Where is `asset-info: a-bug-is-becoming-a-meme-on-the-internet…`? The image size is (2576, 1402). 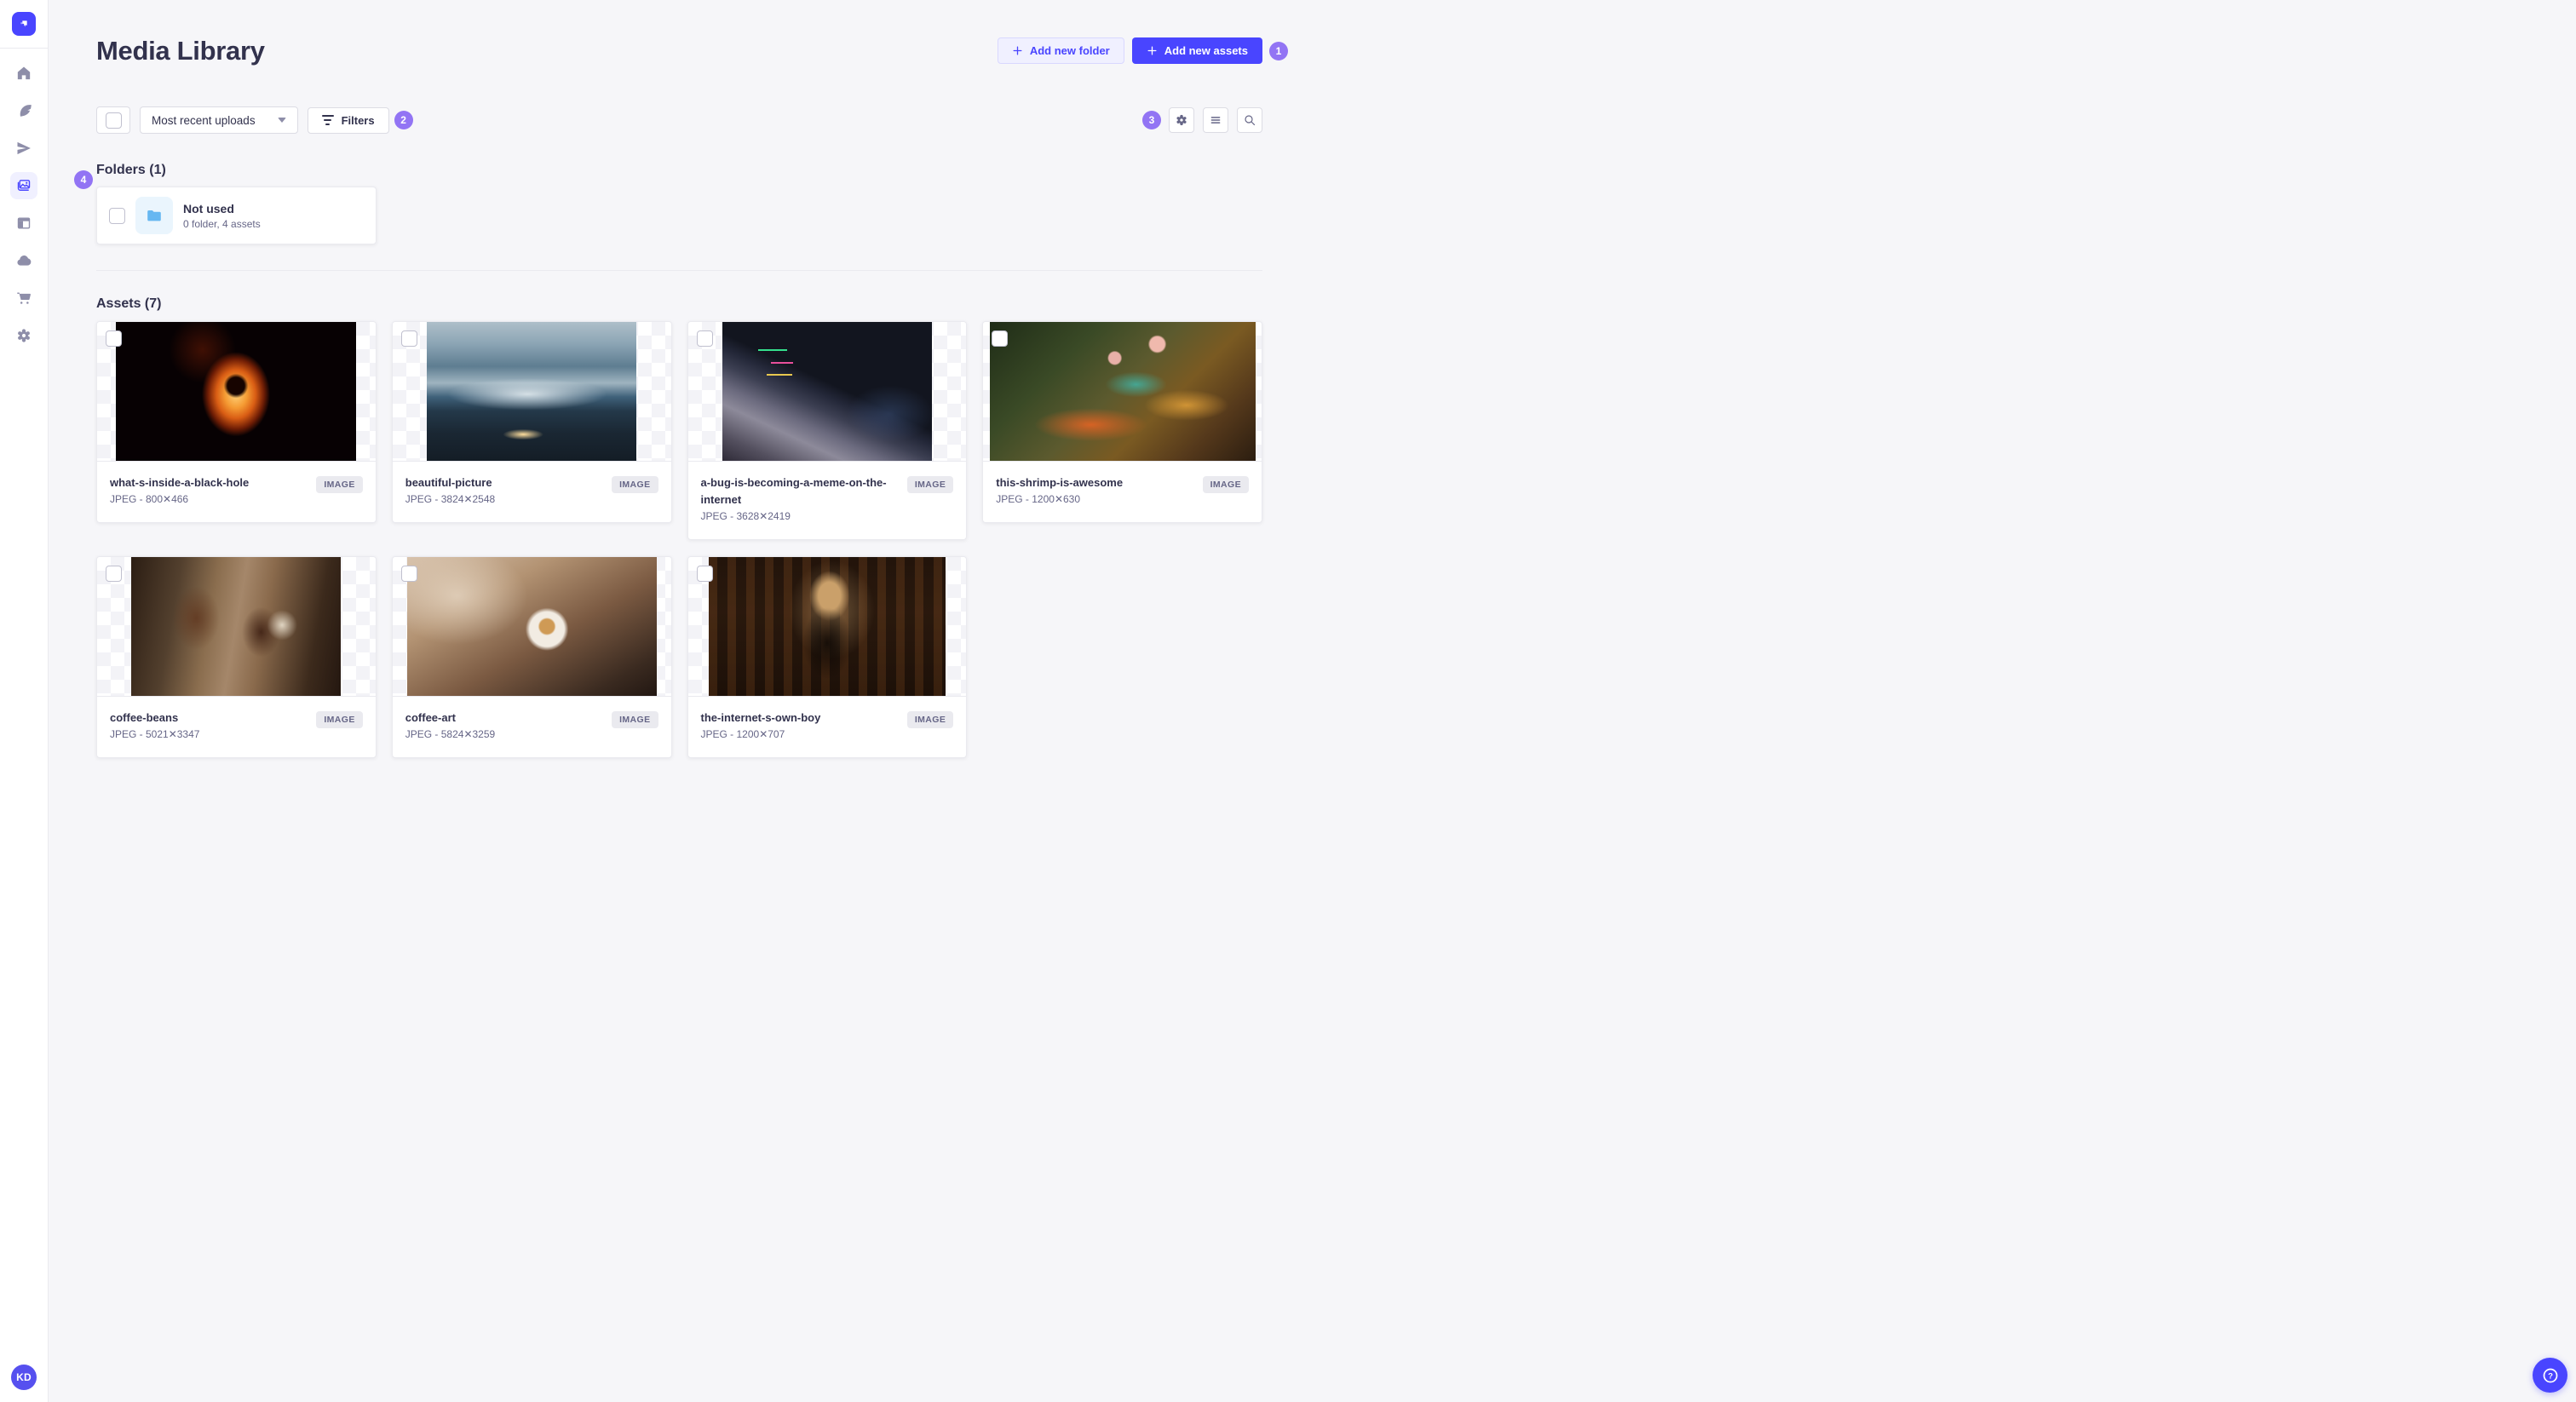
asset-info: a-bug-is-becoming-a-meme-on-the-internet… is located at coordinates (828, 501).